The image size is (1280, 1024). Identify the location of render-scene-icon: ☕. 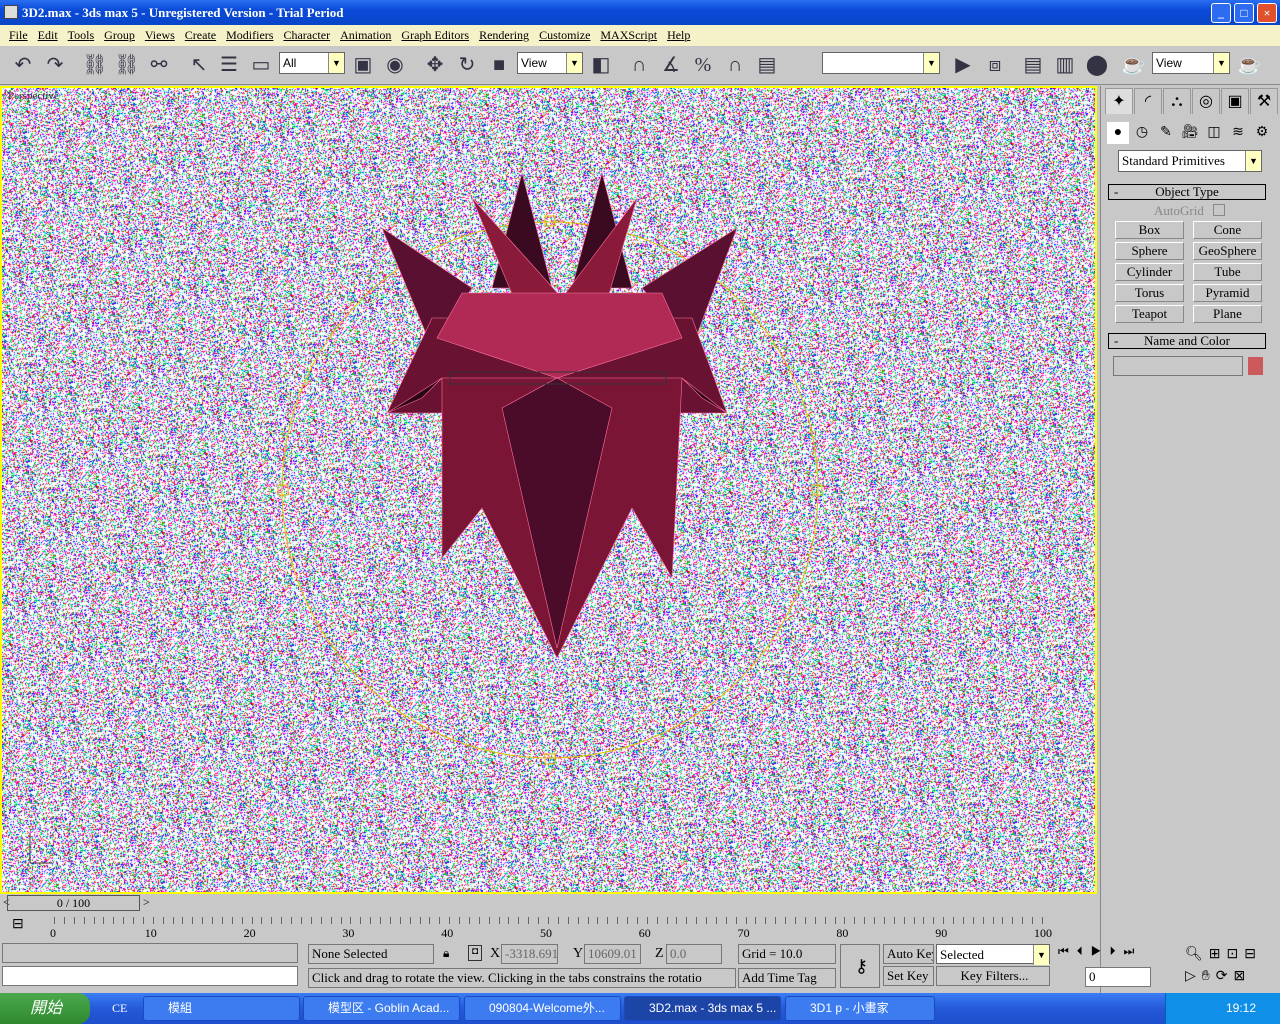
(1133, 65).